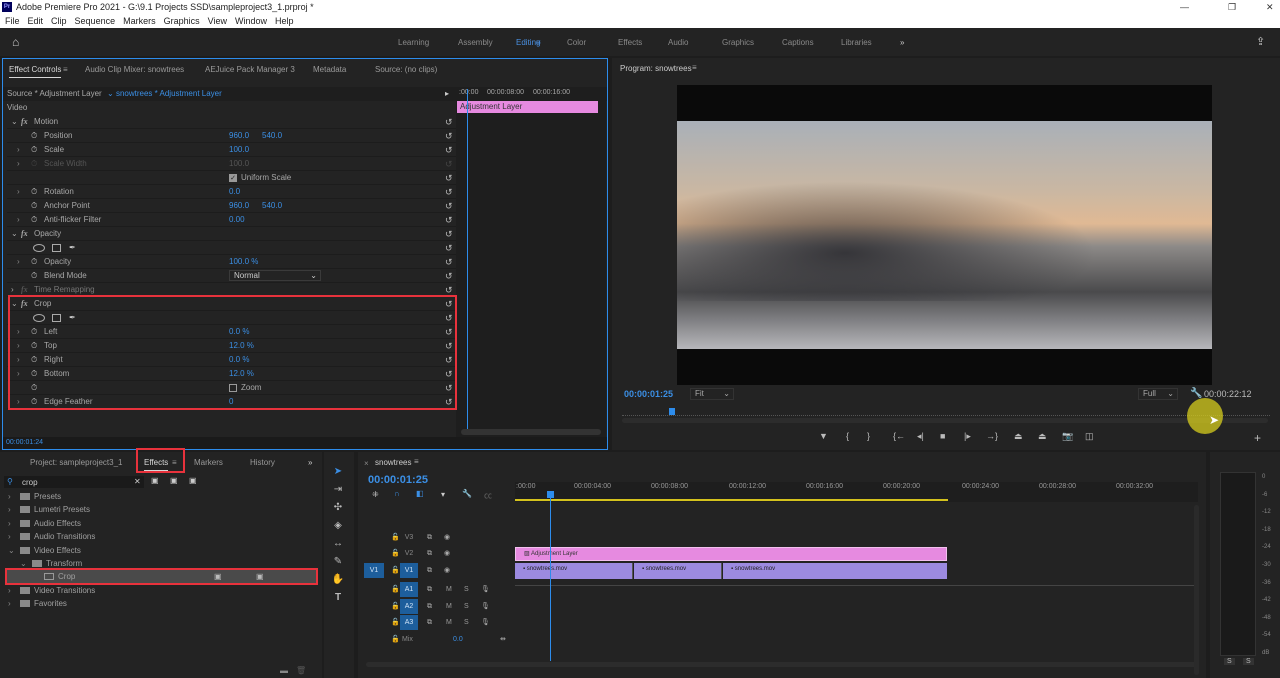 This screenshot has height=678, width=1280. I want to click on mini-playhead, so click(467, 261).